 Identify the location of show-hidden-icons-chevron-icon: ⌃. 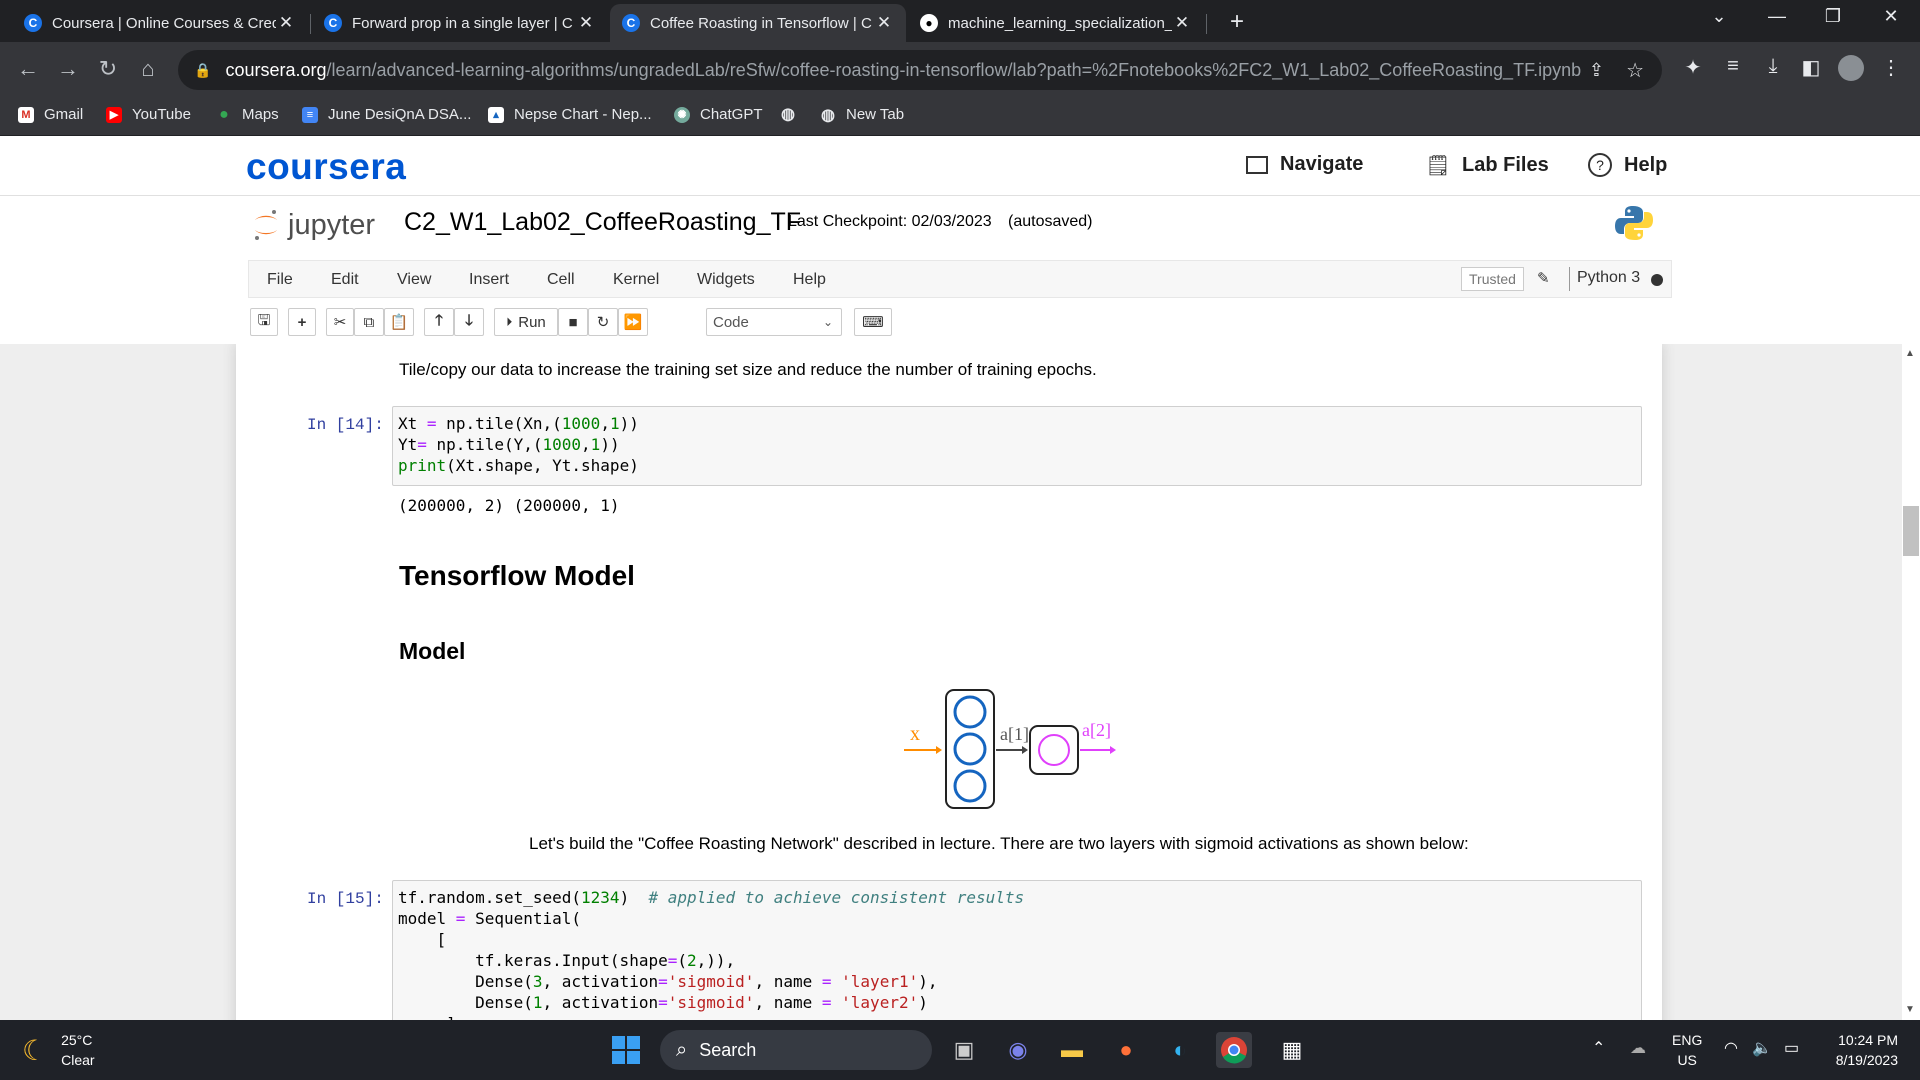
(1598, 1048).